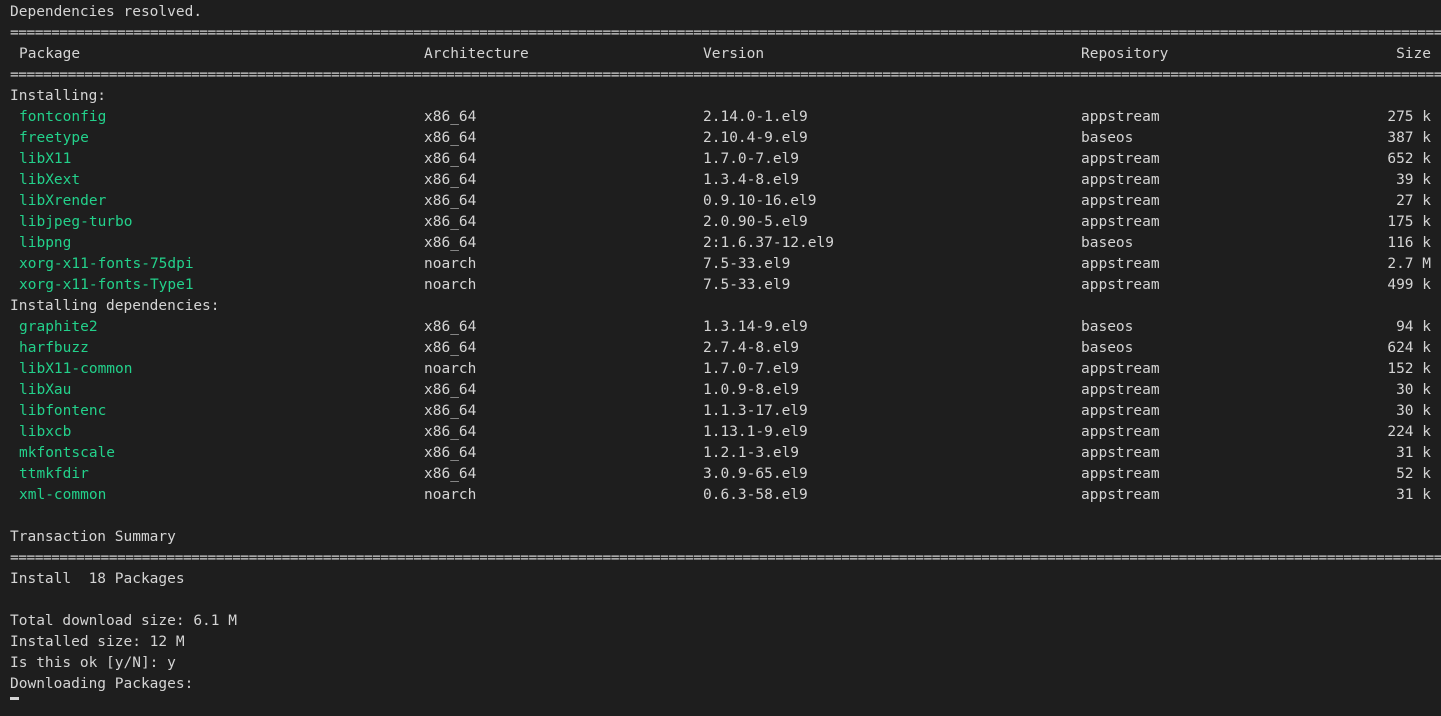 The image size is (1441, 716). I want to click on package-name: libxcb, so click(45, 432).